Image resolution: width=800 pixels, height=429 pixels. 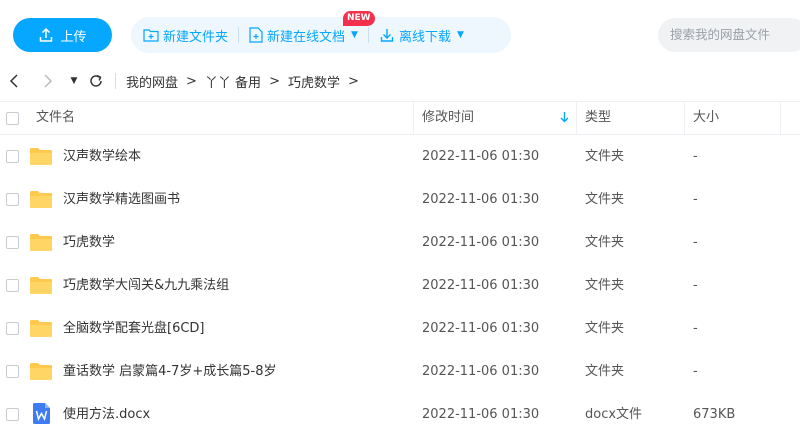 I want to click on search-input: 搜索我的网盘文件, so click(x=729, y=35).